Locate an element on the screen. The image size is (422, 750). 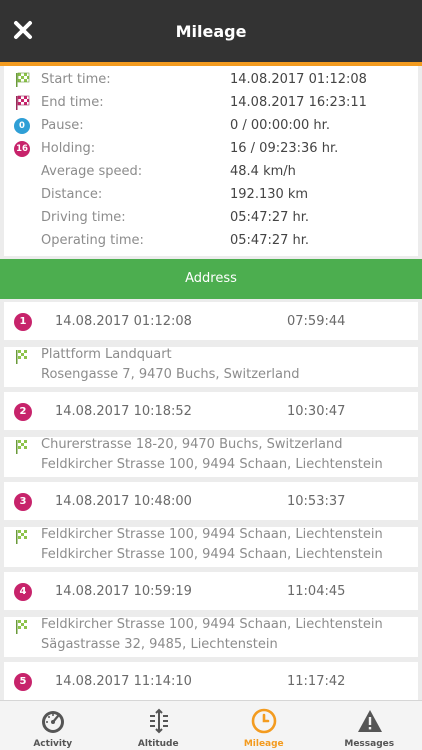
address-section-header: Address is located at coordinates (211, 279).